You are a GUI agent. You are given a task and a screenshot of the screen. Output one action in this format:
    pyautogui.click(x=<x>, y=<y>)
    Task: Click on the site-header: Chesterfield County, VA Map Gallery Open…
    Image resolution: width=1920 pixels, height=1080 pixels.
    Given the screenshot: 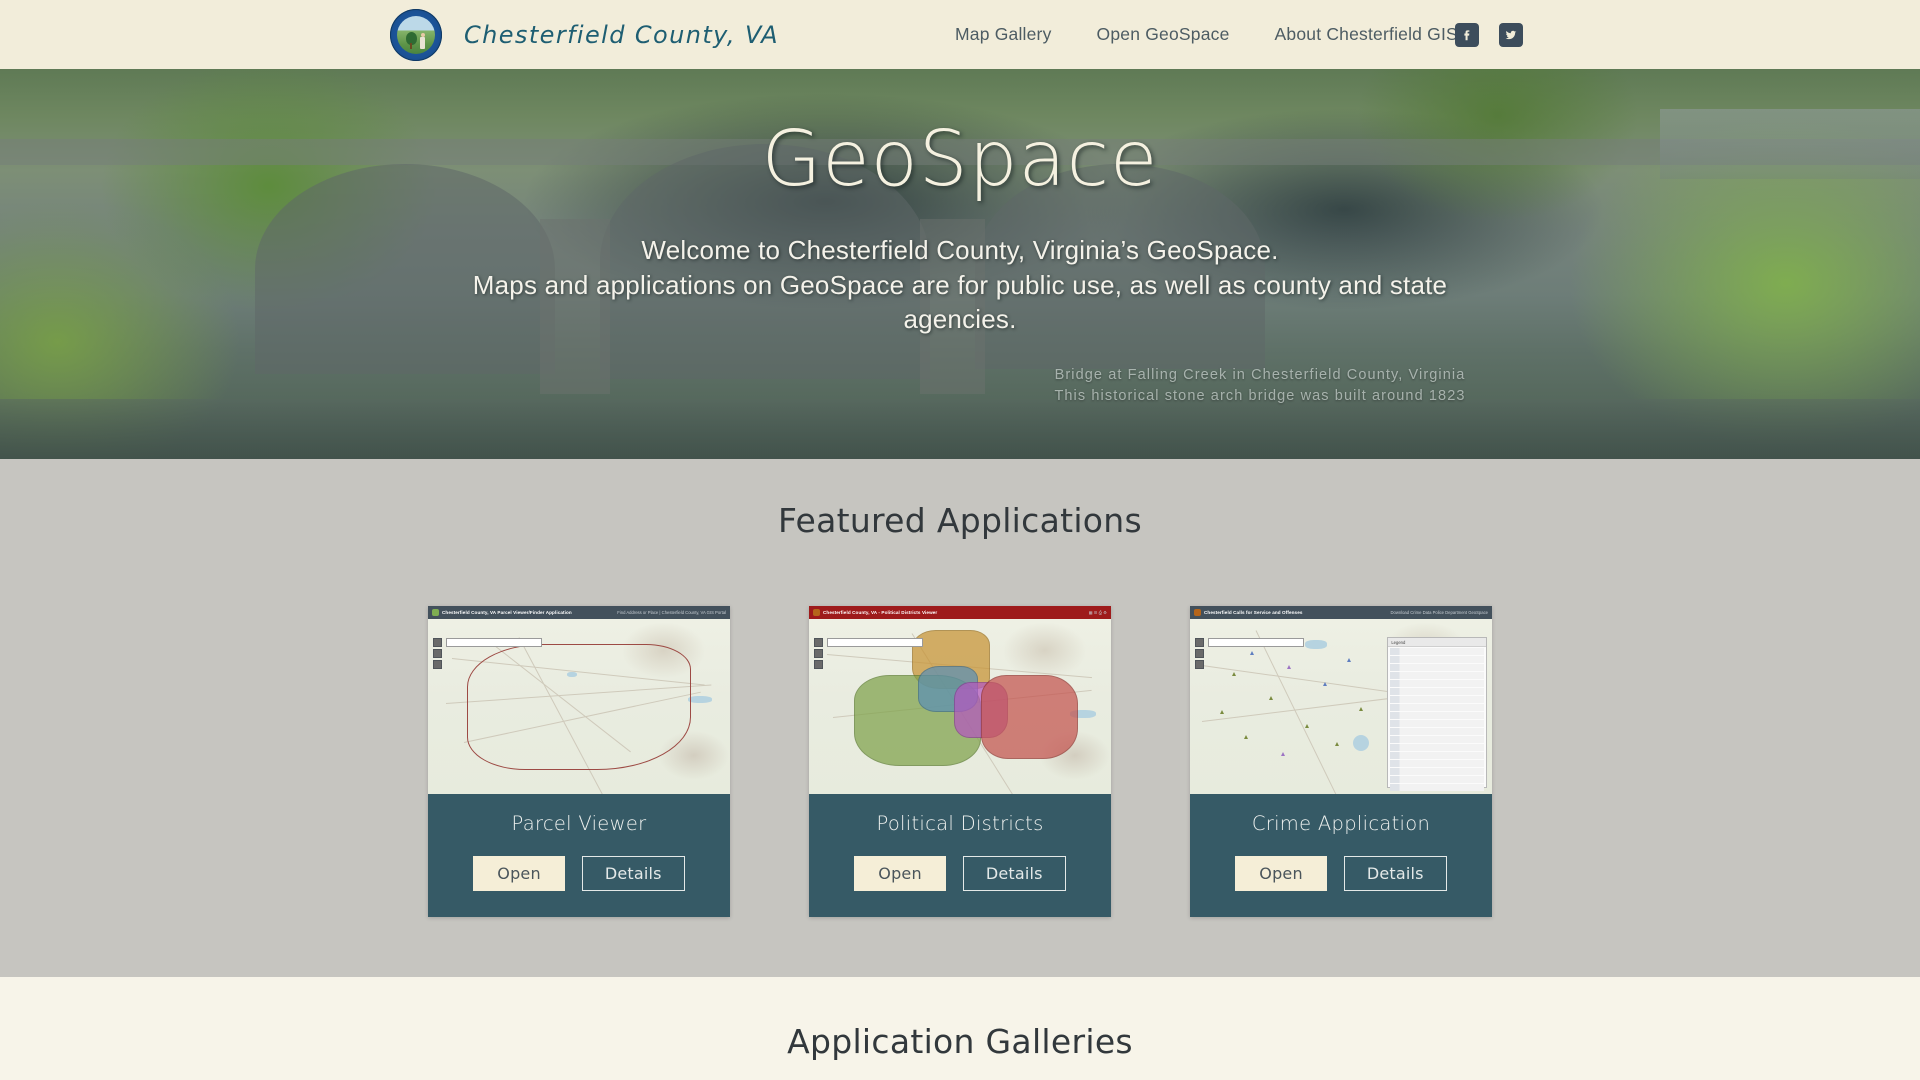 What is the action you would take?
    pyautogui.click(x=960, y=34)
    